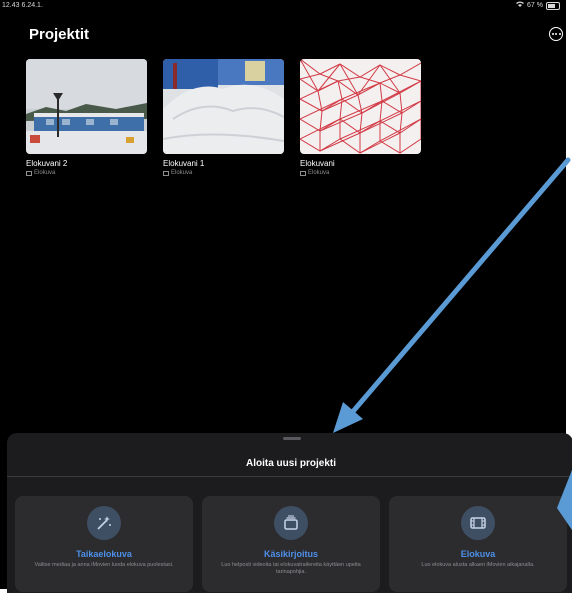  Describe the element at coordinates (553, 6) in the screenshot. I see `battery-icon` at that location.